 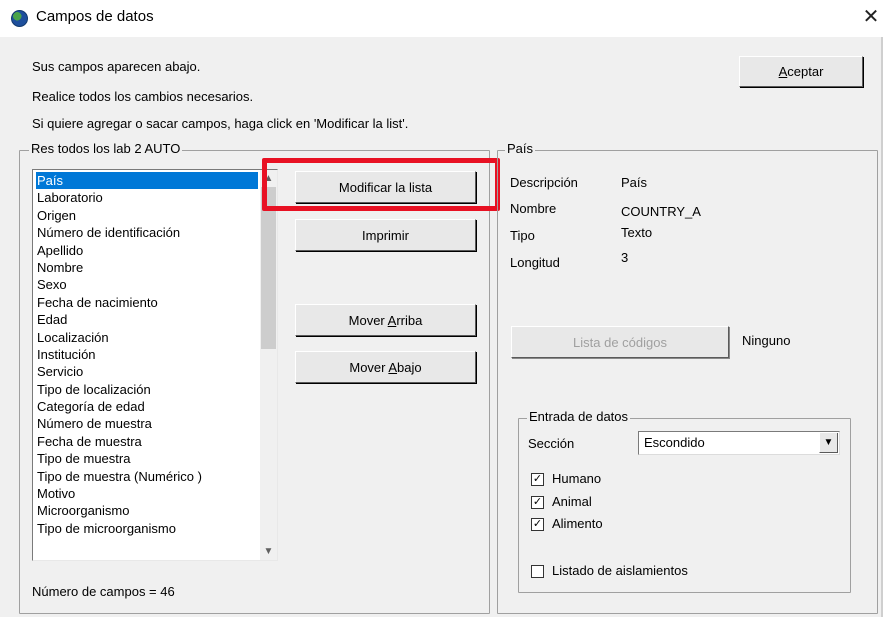 What do you see at coordinates (871, 17) in the screenshot?
I see `close-icon: ✕` at bounding box center [871, 17].